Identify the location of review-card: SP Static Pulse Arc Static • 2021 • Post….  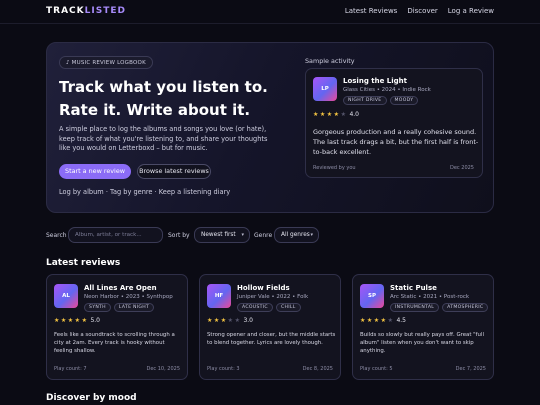
(423, 327).